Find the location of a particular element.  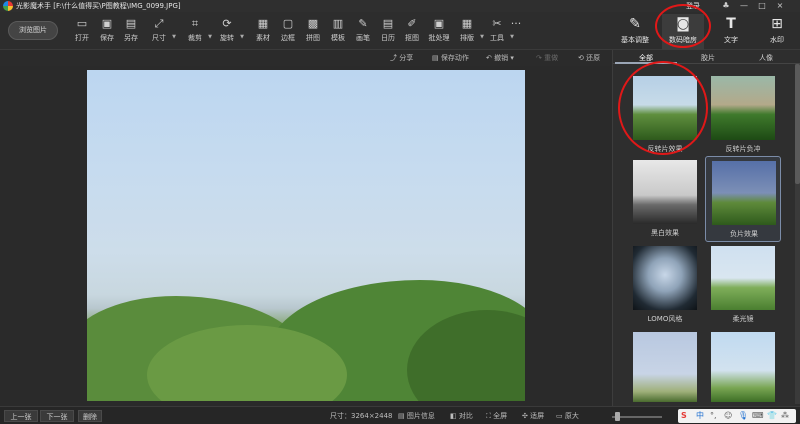

effect-black-white: 黑白效果 is located at coordinates (665, 199).